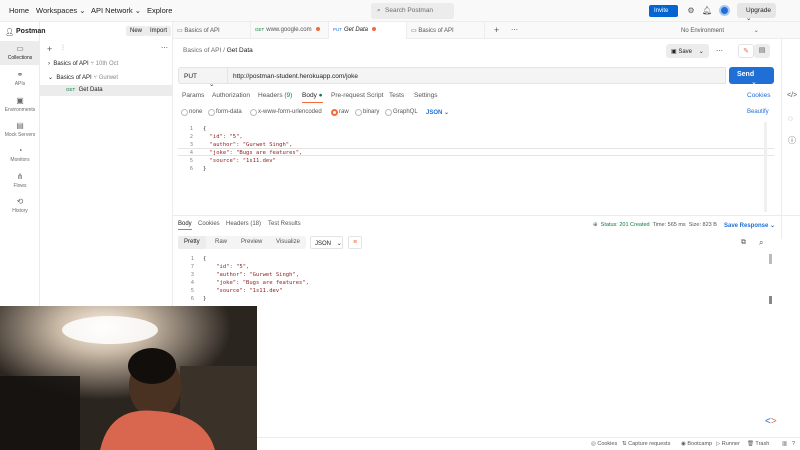  Describe the element at coordinates (83, 64) in the screenshot. I see `tree-item: › Basics of API ⑂ 10th Oct` at that location.